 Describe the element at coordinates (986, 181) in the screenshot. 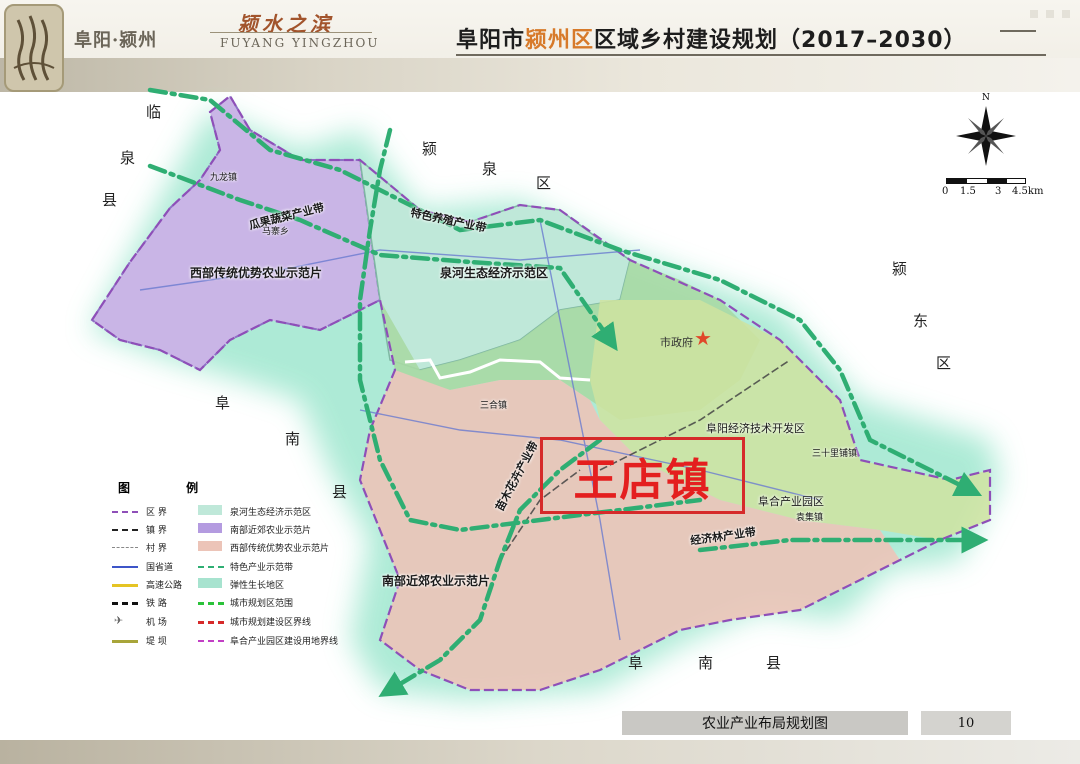

I see `scale-bar` at that location.